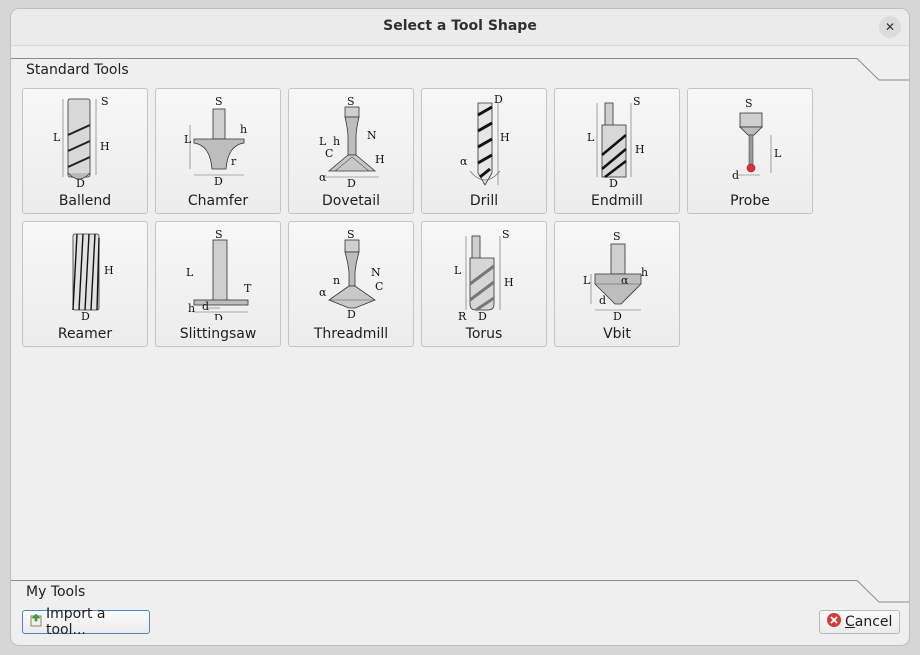  Describe the element at coordinates (81, 141) in the screenshot. I see `ballend-shape-icon: S L H D` at that location.